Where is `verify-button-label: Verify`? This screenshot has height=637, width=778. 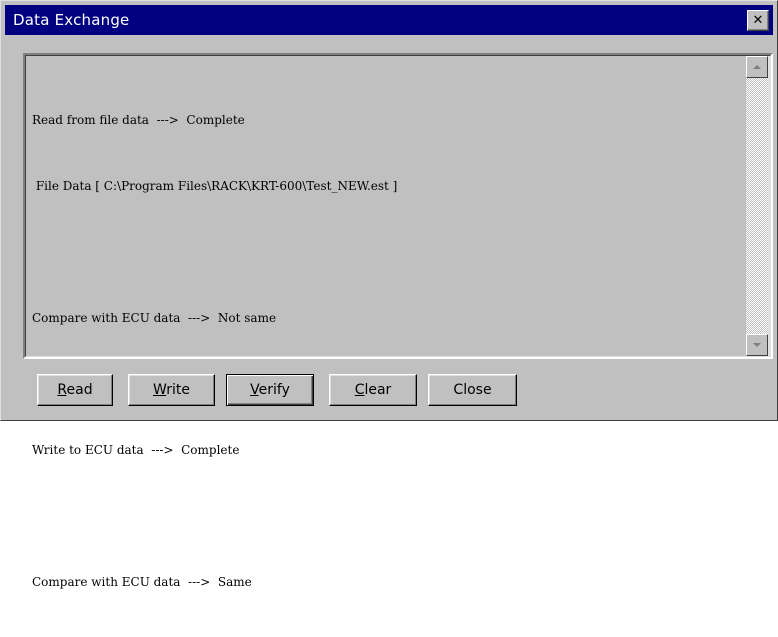
verify-button-label: Verify is located at coordinates (270, 390).